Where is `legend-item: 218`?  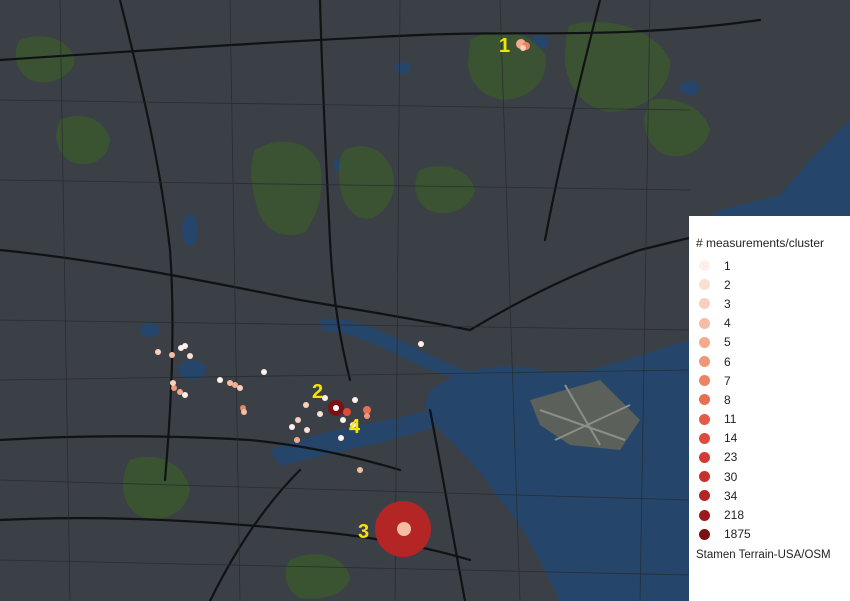
legend-item: 218 is located at coordinates (773, 514).